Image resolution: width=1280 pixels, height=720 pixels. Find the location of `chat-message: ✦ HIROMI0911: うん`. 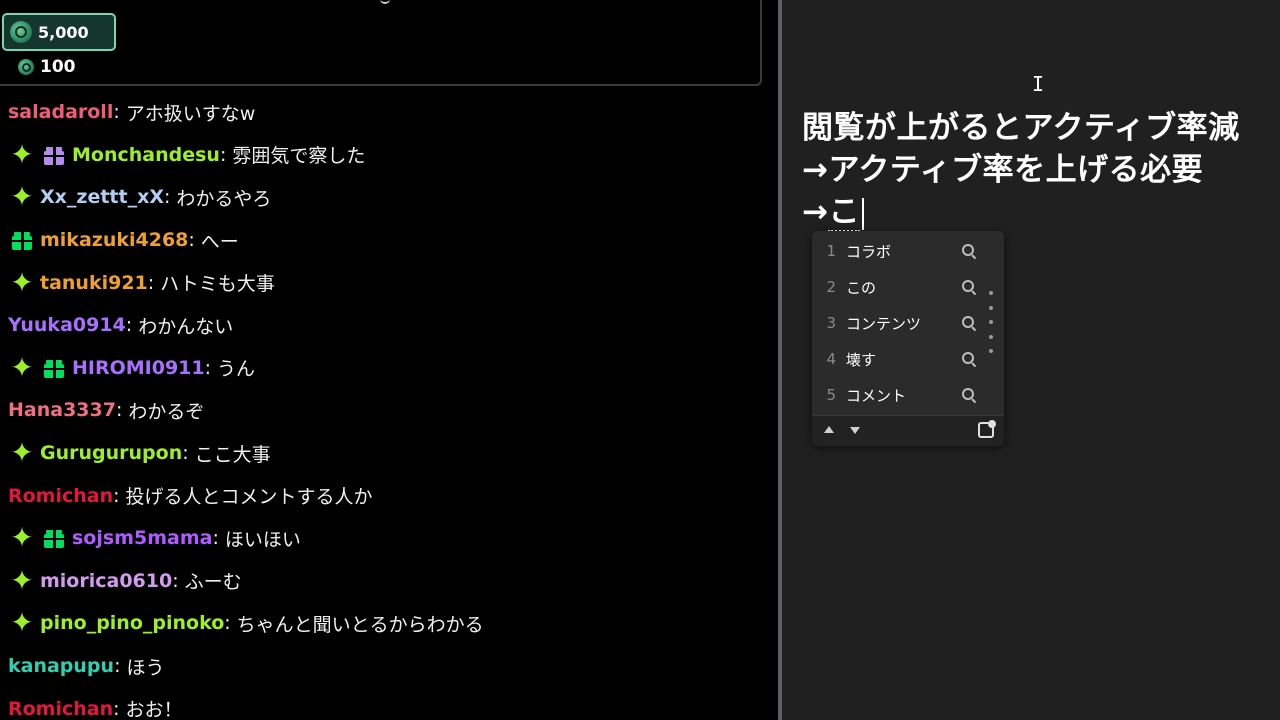

chat-message: ✦ HIROMI0911: うん is located at coordinates (389, 368).